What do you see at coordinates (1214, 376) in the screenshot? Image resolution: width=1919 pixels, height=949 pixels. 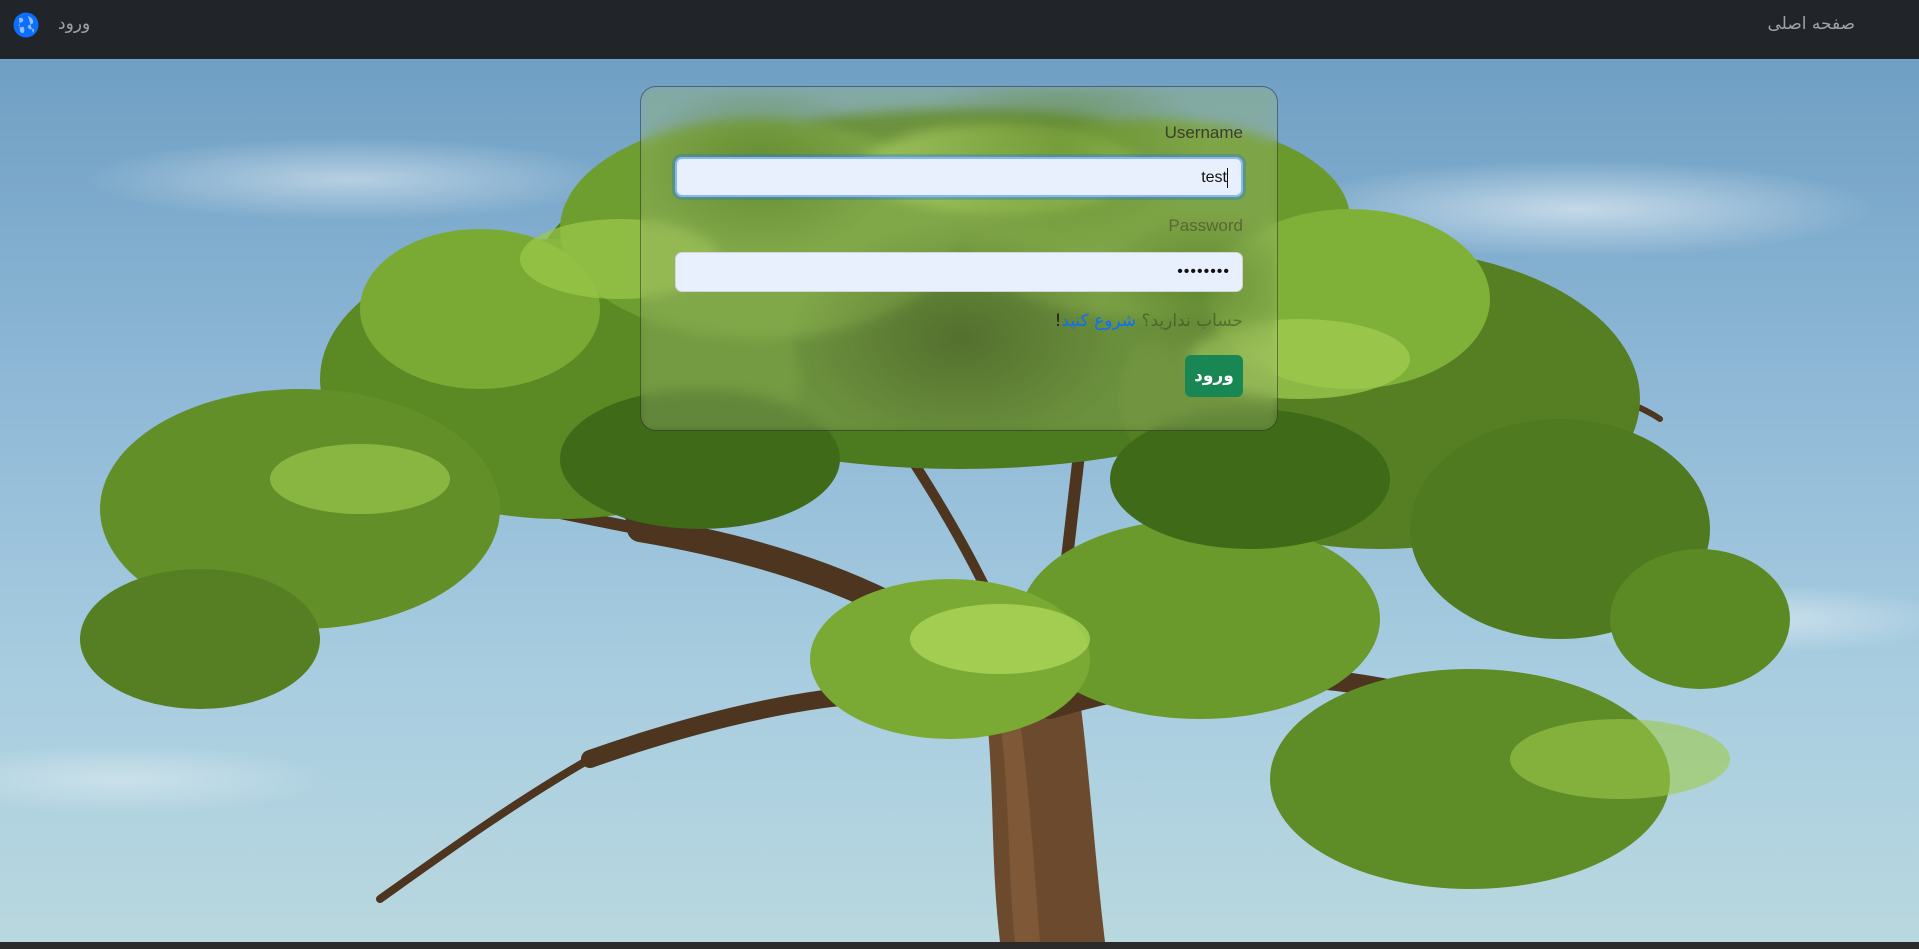 I see `login-submit-button: ورود` at bounding box center [1214, 376].